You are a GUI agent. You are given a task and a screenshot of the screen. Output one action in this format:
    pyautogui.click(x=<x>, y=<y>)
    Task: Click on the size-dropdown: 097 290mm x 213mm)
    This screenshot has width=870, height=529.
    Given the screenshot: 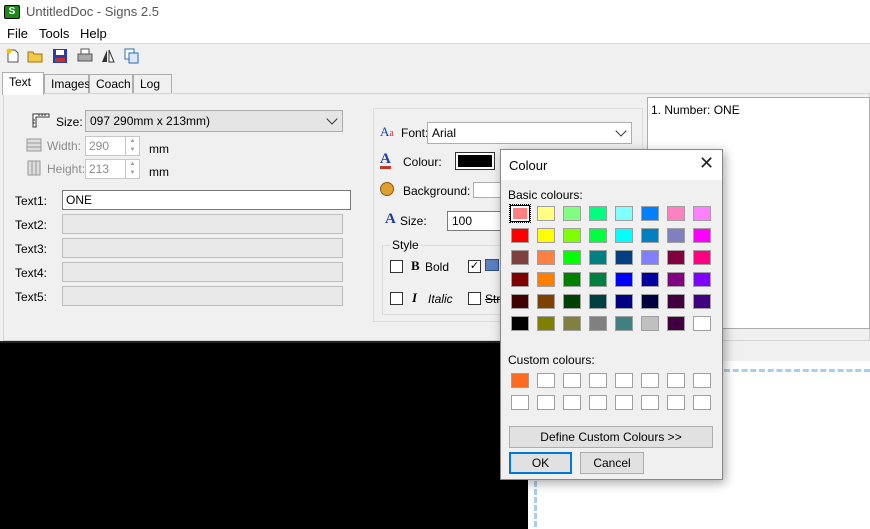 What is the action you would take?
    pyautogui.click(x=214, y=121)
    